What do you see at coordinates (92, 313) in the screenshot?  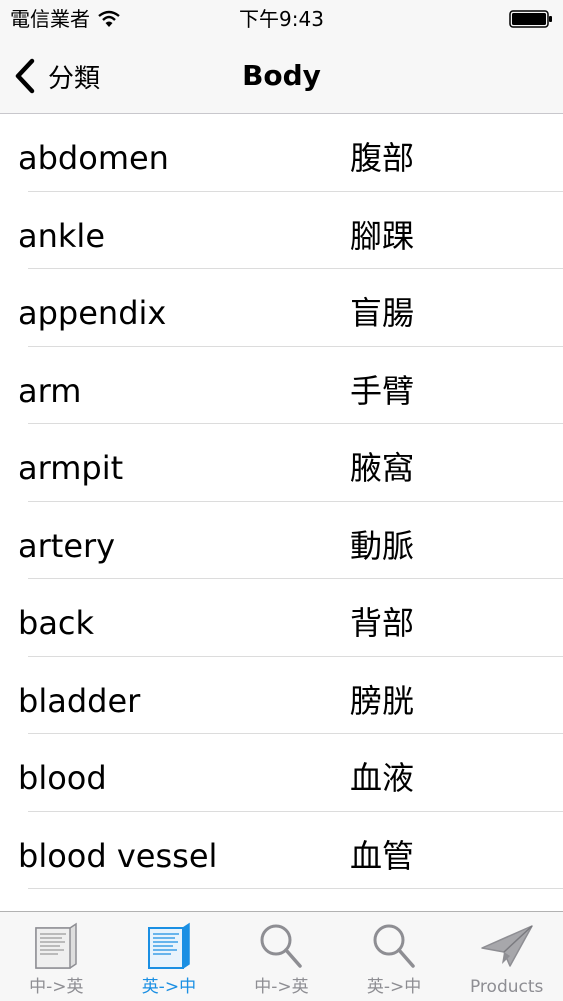 I see `english-word: appendix` at bounding box center [92, 313].